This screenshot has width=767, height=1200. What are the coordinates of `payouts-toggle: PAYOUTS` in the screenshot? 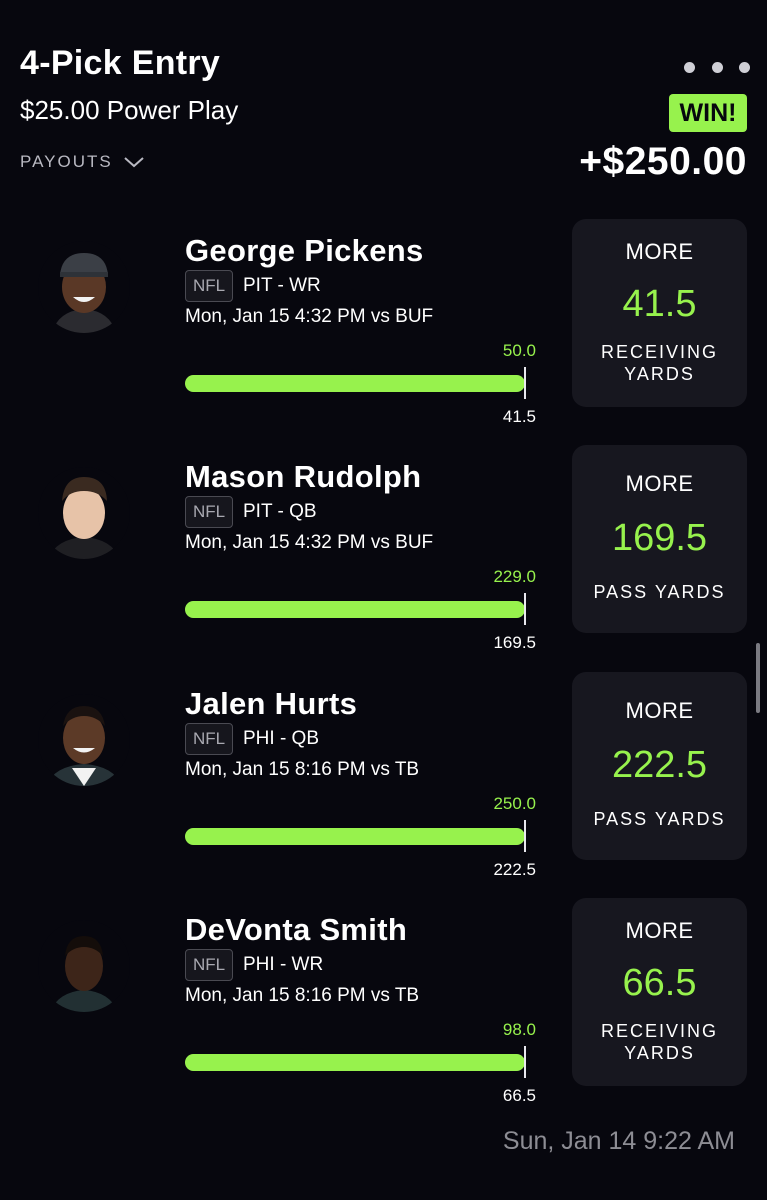 It's located at (82, 162).